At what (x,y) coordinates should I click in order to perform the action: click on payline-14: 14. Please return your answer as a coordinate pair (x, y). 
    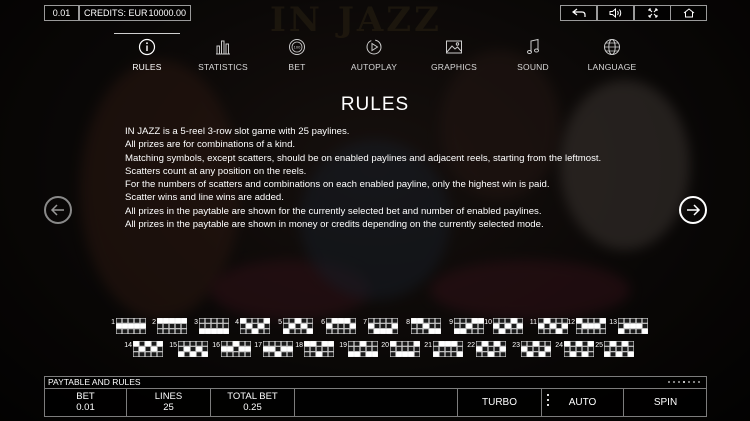
    Looking at the image, I should click on (144, 349).